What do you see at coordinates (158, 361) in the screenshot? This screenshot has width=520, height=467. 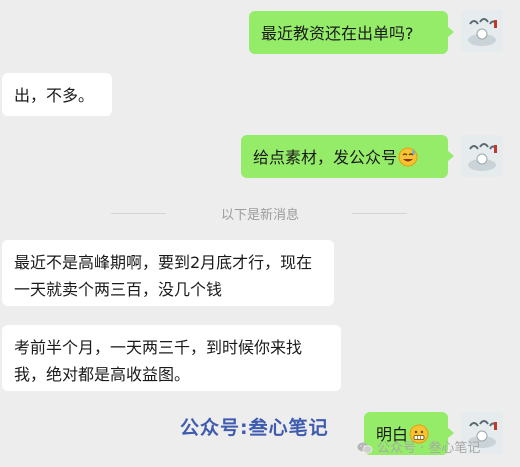 I see `message-text: 考前半个月，一天两三千，到时候你来找我，绝对都是高收益图。` at bounding box center [158, 361].